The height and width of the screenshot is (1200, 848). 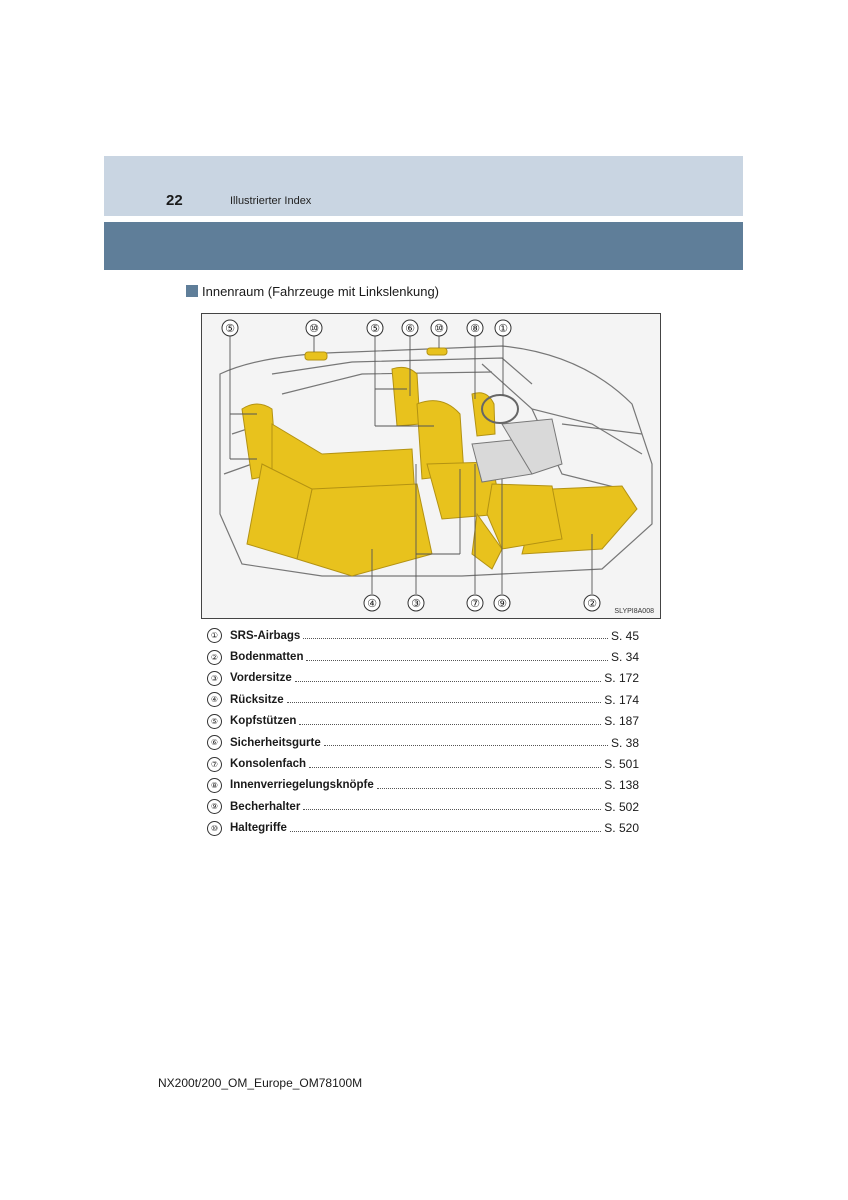 What do you see at coordinates (621, 785) in the screenshot?
I see `page-reference: S. 138` at bounding box center [621, 785].